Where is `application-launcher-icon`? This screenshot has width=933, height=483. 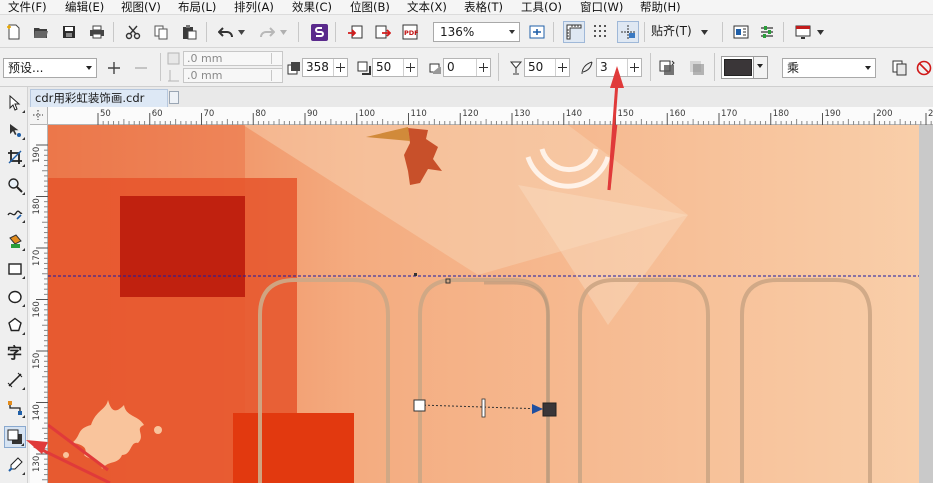 application-launcher-icon is located at coordinates (803, 32).